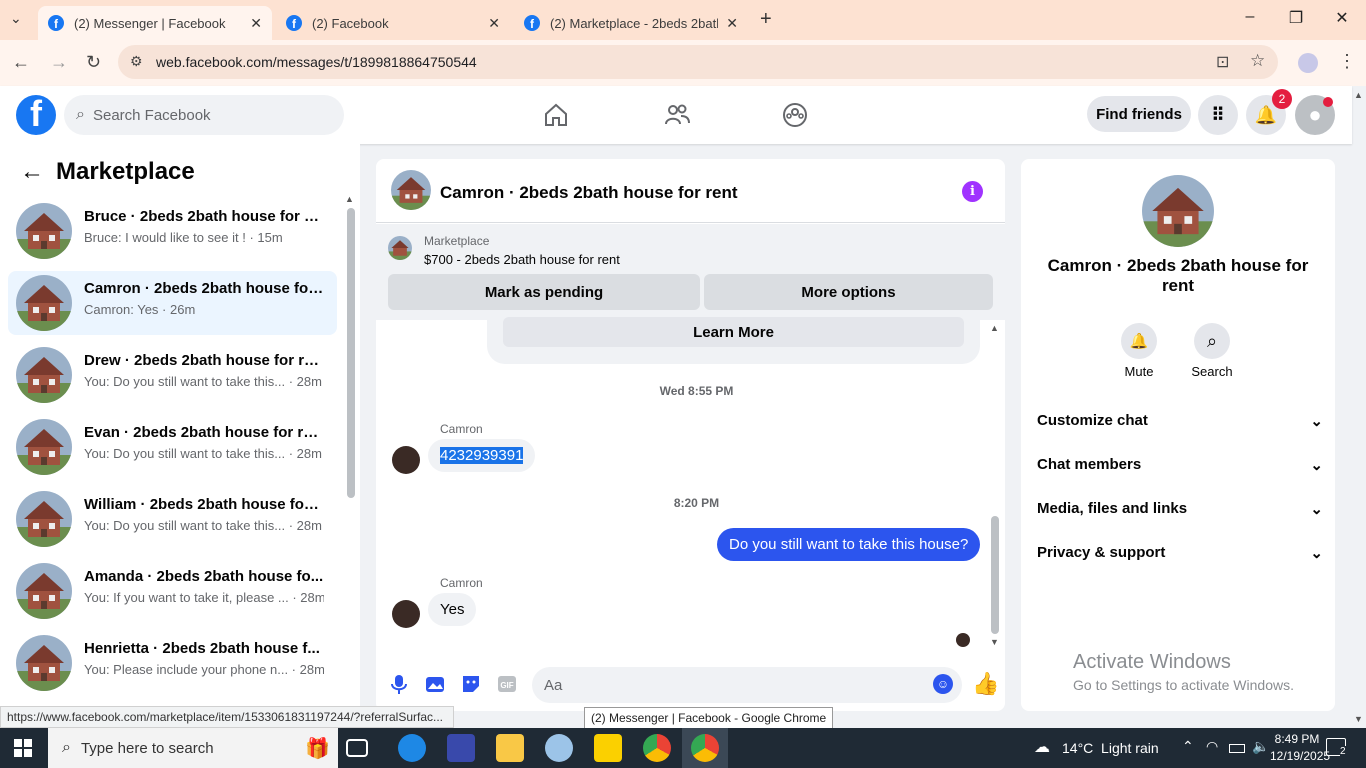 This screenshot has height=768, width=1366. What do you see at coordinates (32, 172) in the screenshot?
I see `back-arrow-icon: ←` at bounding box center [32, 172].